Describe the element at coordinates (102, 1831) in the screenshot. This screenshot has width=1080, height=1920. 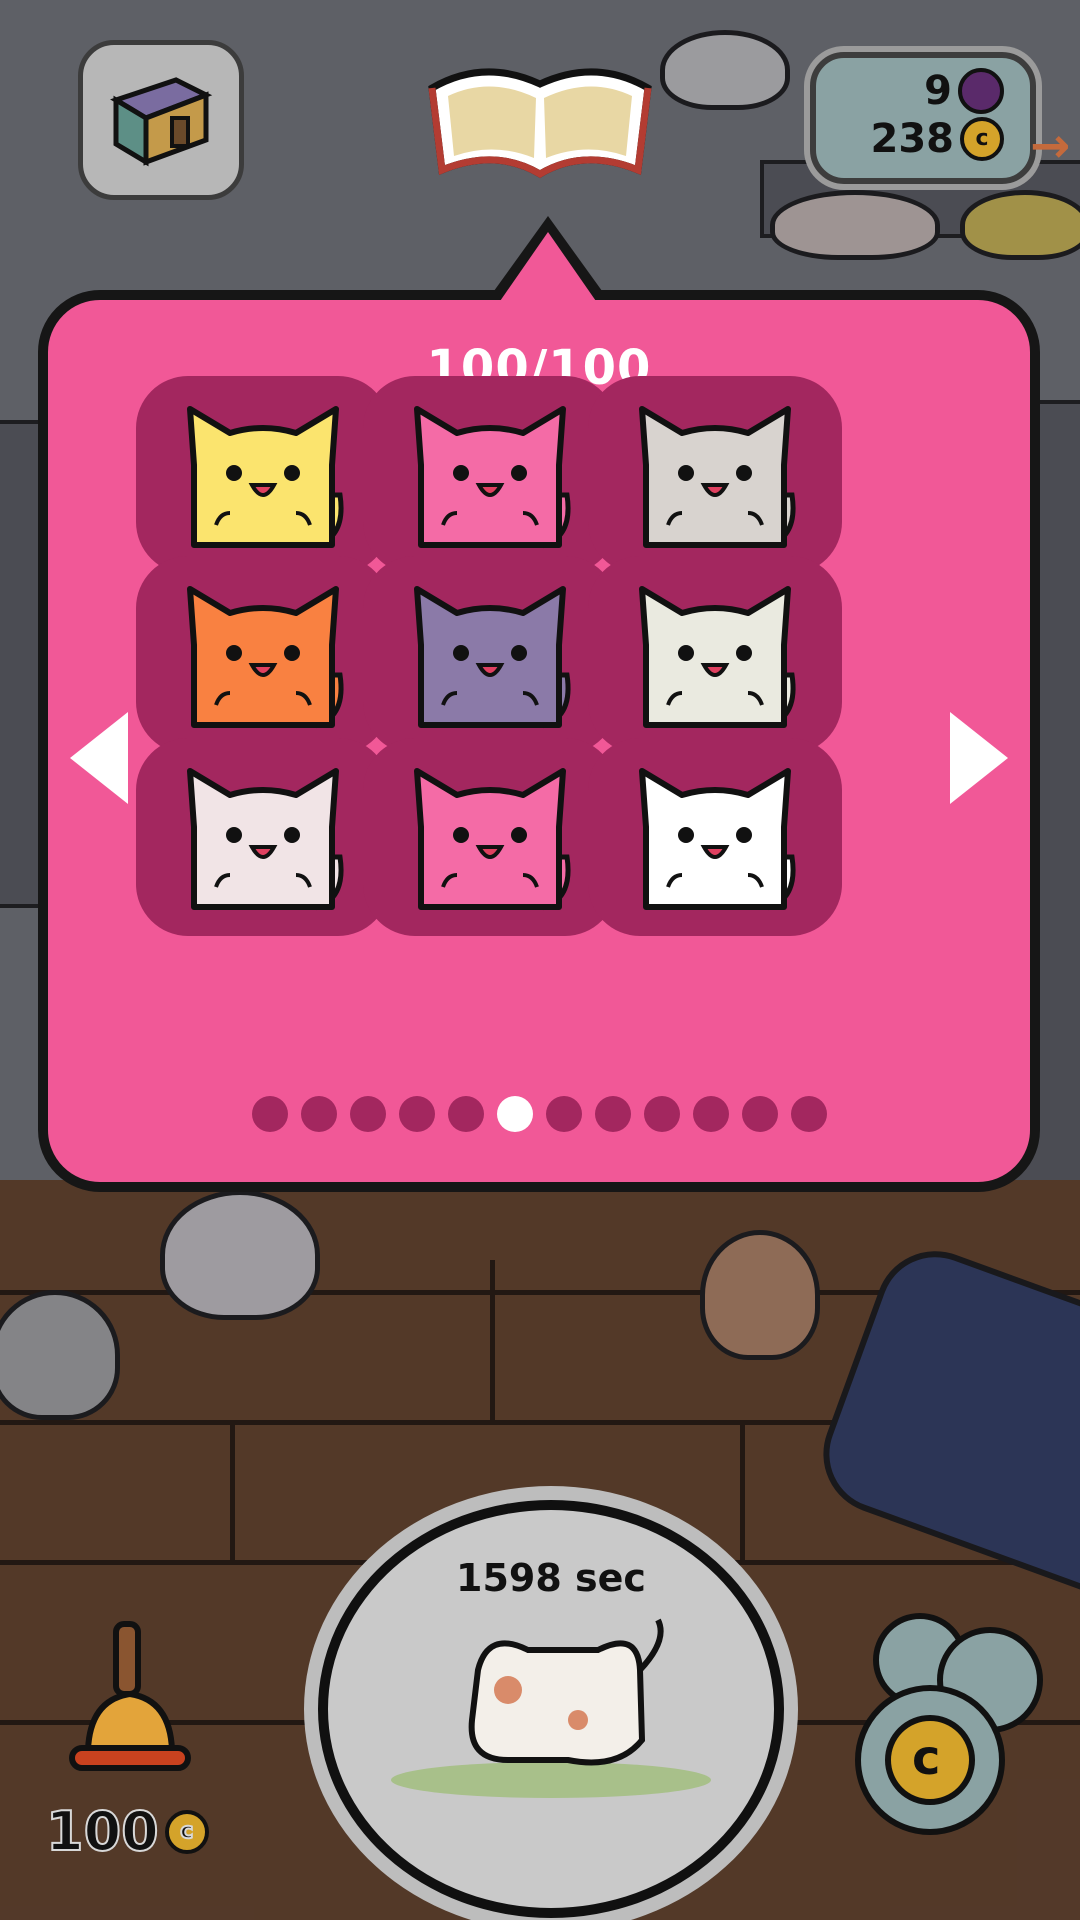
I see `bell-price-value: 100` at that location.